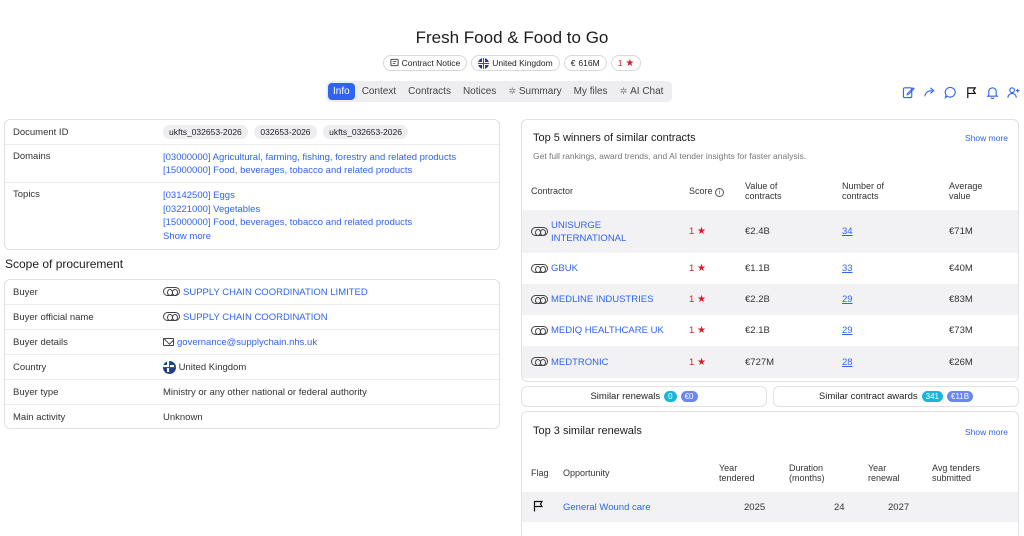  What do you see at coordinates (960, 396) in the screenshot?
I see `similar-awards-value: €11B` at bounding box center [960, 396].